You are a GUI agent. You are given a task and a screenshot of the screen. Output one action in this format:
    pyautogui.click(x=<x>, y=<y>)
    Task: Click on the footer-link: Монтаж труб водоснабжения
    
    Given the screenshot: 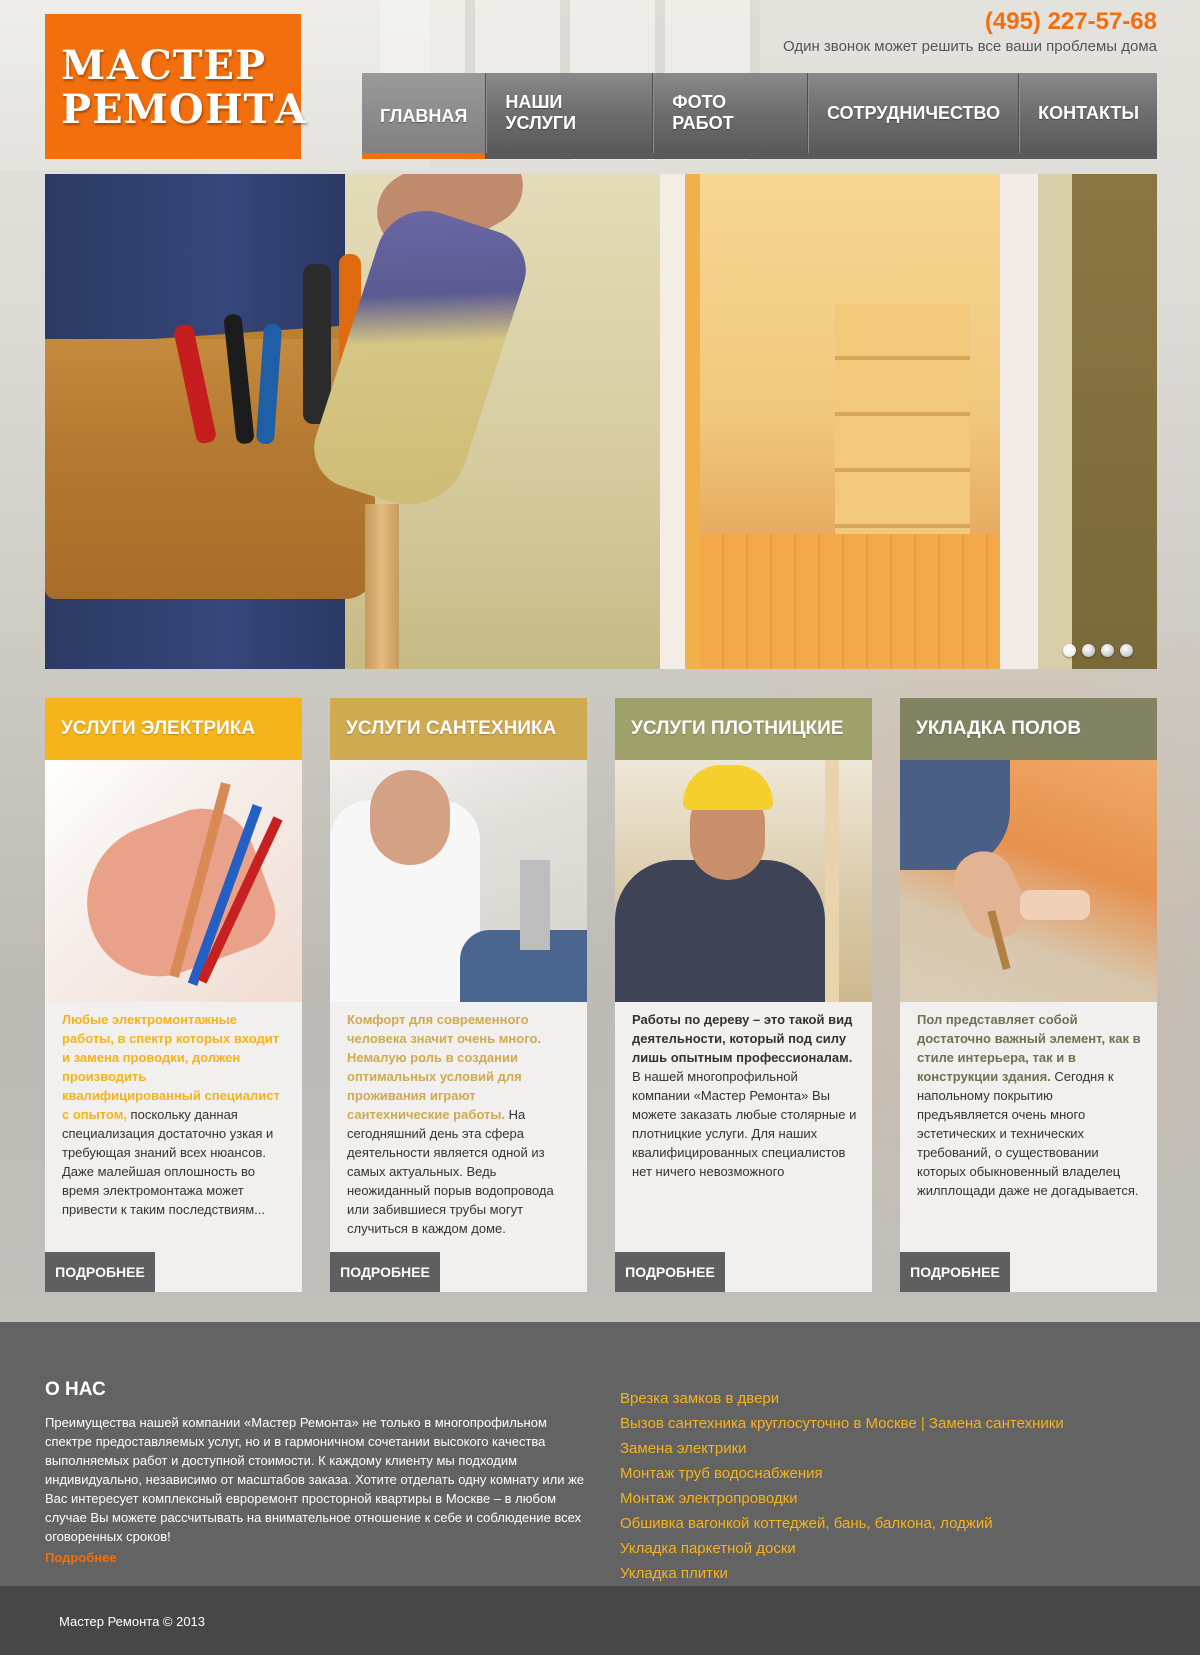 What is the action you would take?
    pyautogui.click(x=842, y=1473)
    